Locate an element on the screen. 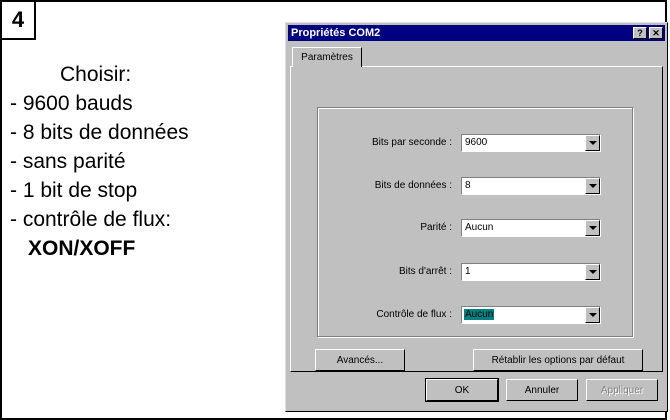  help-button: ? is located at coordinates (640, 33).